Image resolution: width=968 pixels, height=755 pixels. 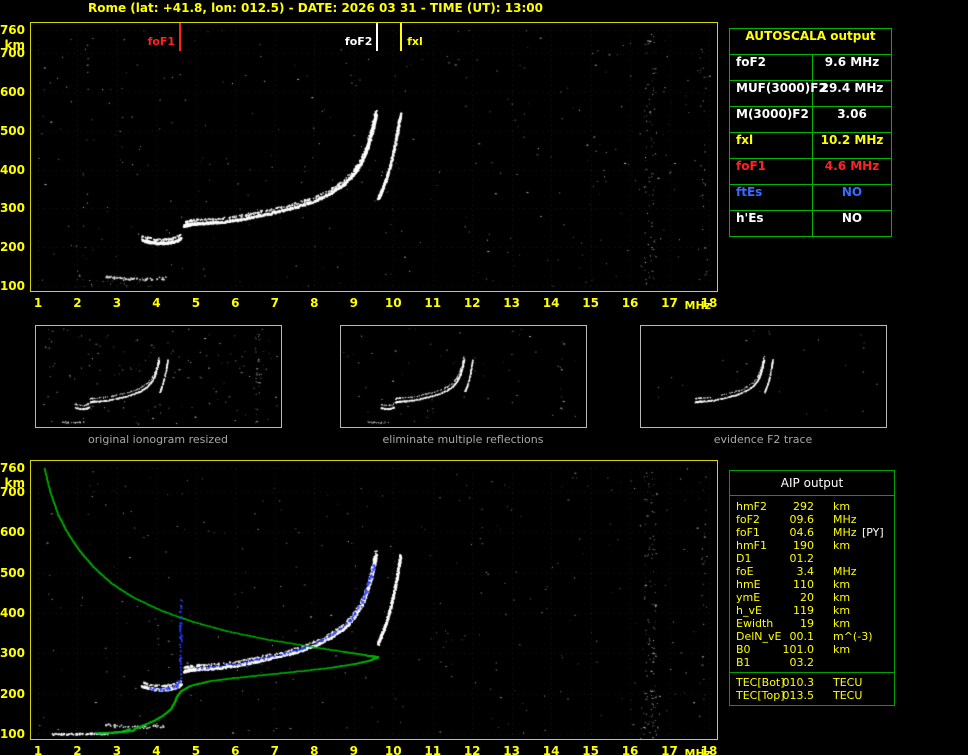 I want to click on aip-row-fof2: foF2 09.6 MHz, so click(x=815, y=519).